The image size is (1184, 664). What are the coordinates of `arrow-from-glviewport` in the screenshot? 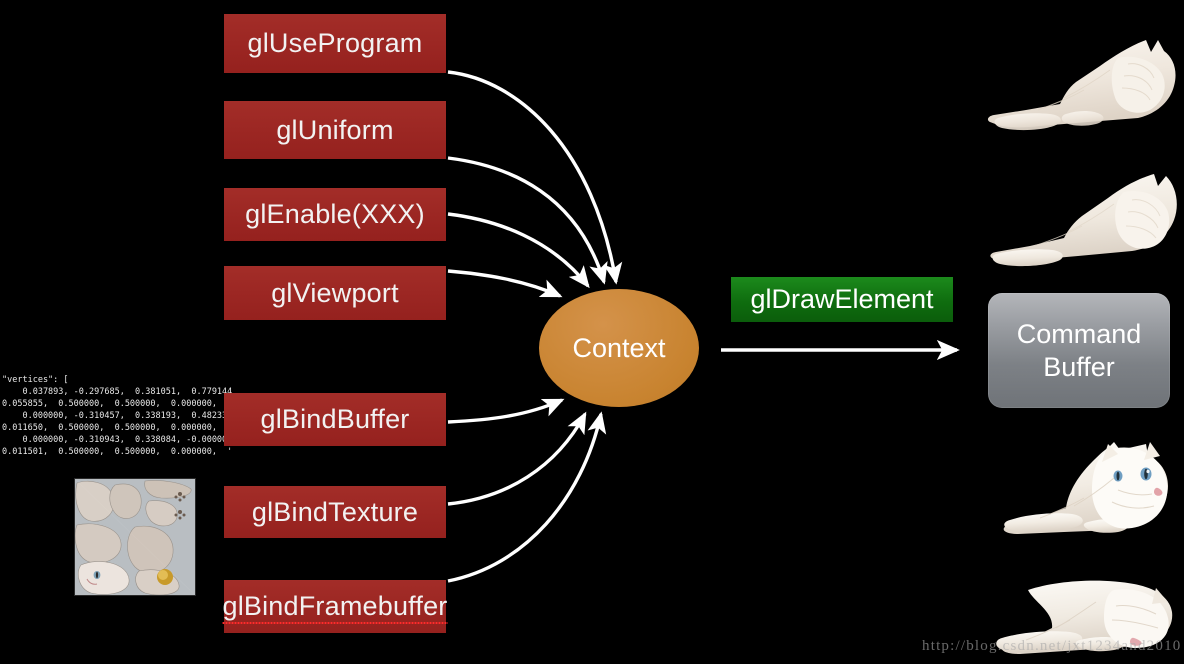 It's located at (505, 283).